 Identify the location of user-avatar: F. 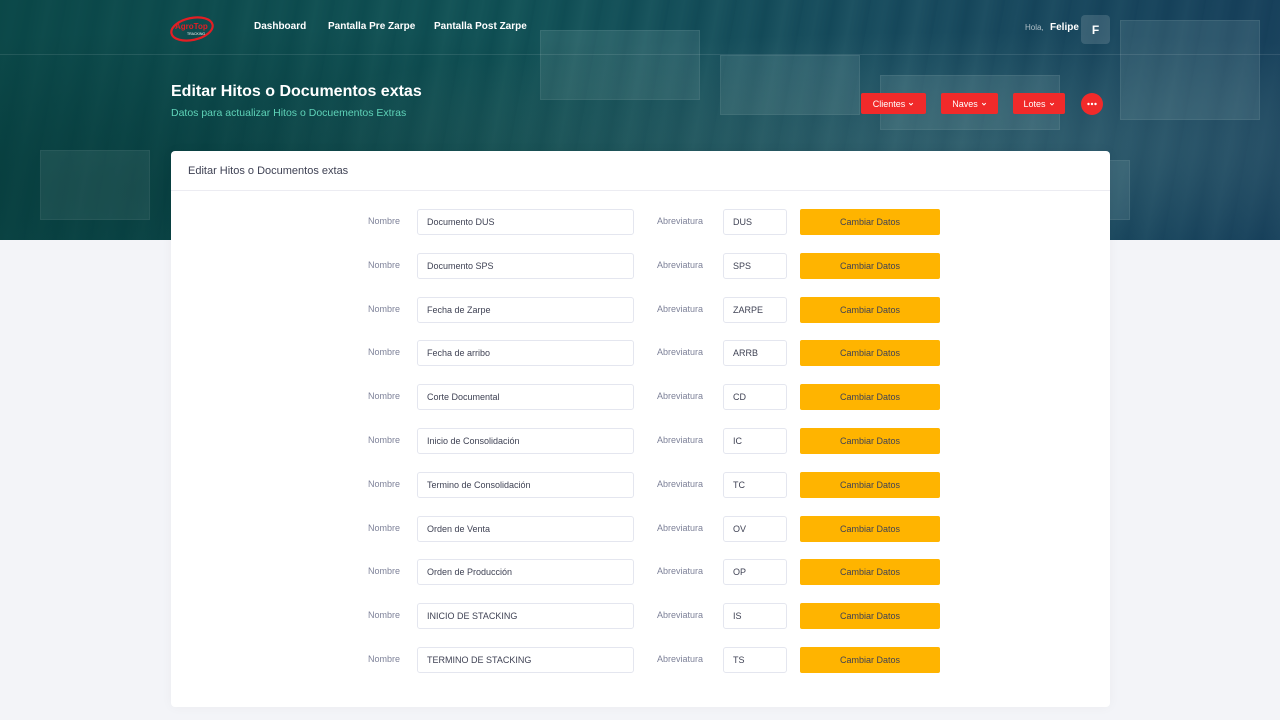
(1095, 29).